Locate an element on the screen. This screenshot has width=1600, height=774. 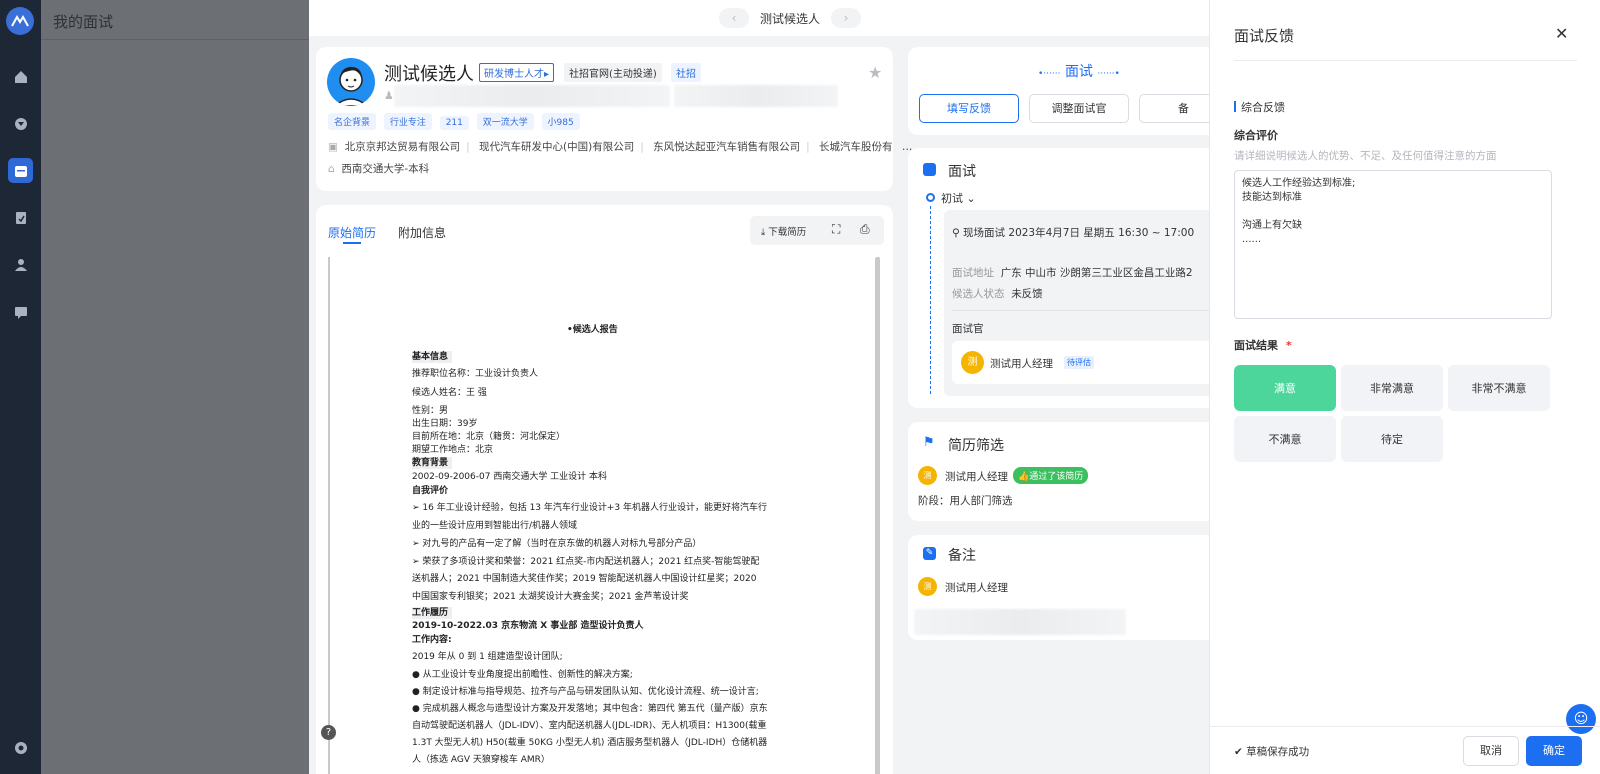
tab-original-resume: 原始简历 is located at coordinates (352, 232).